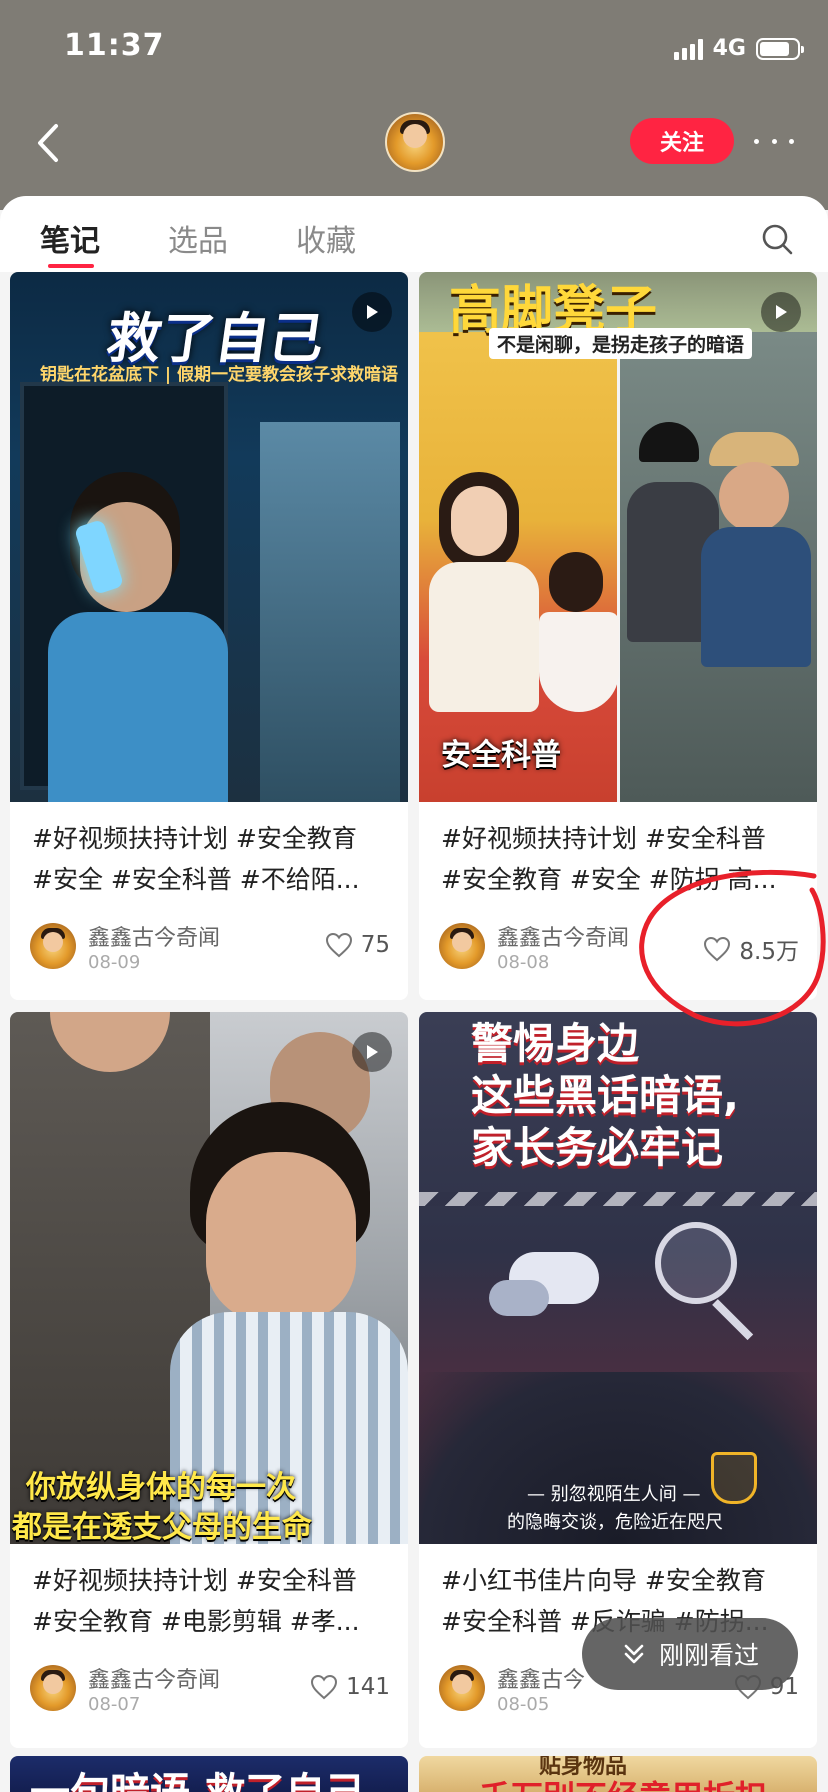 Image resolution: width=828 pixels, height=1792 pixels. I want to click on cover-subtitle: 不是闲聊，是拐走孩子的暗语, so click(621, 343).